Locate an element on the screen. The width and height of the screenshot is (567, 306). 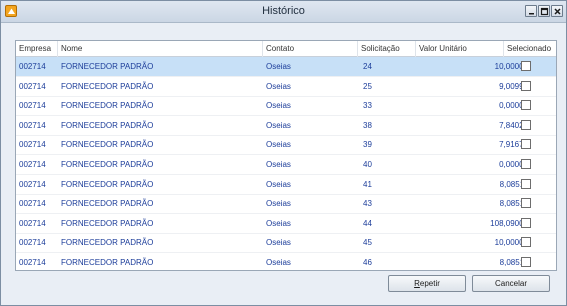
table-row: 002714 FORNECEDOR PADRÃO Oseias 44 108,09000 is located at coordinates (286, 224).